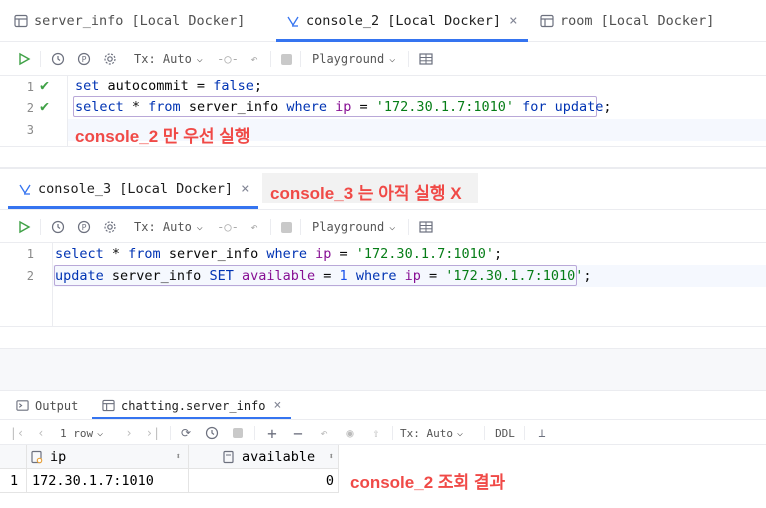 Image resolution: width=766 pixels, height=508 pixels. I want to click on ddl-button: DDL, so click(505, 433).